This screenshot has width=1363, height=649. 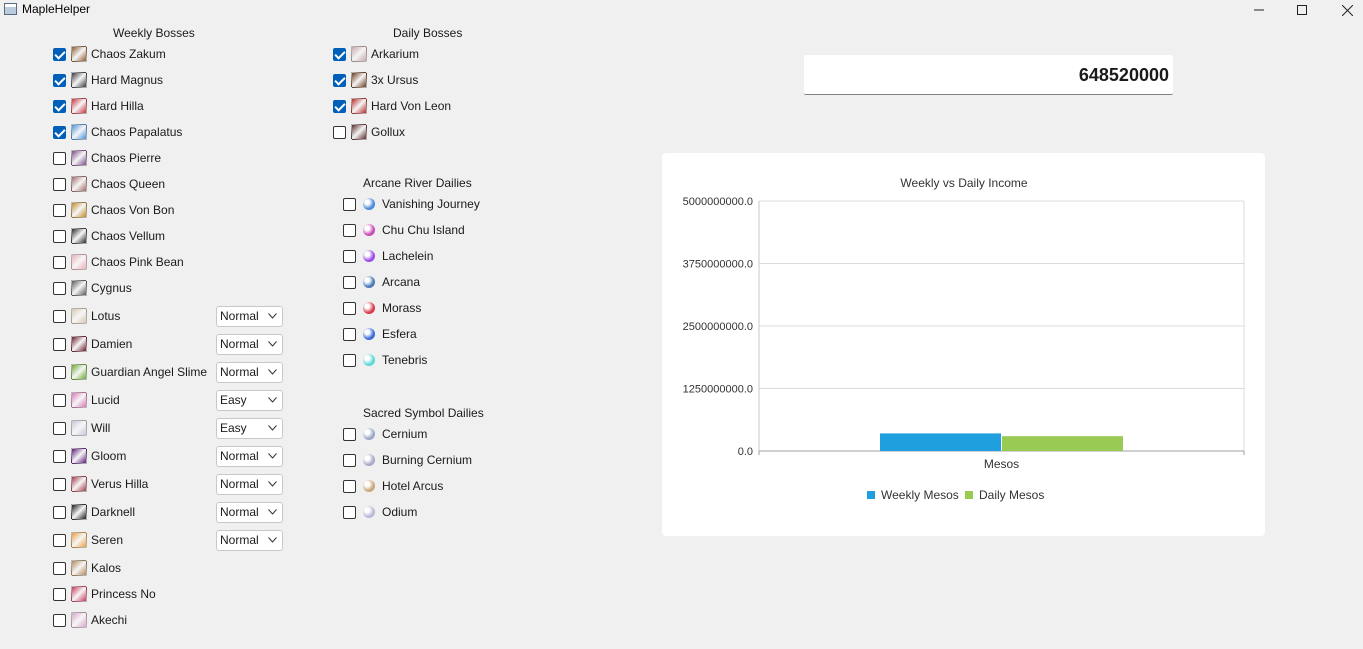 I want to click on label-burning-cernium: Burning Cernium, so click(x=427, y=460).